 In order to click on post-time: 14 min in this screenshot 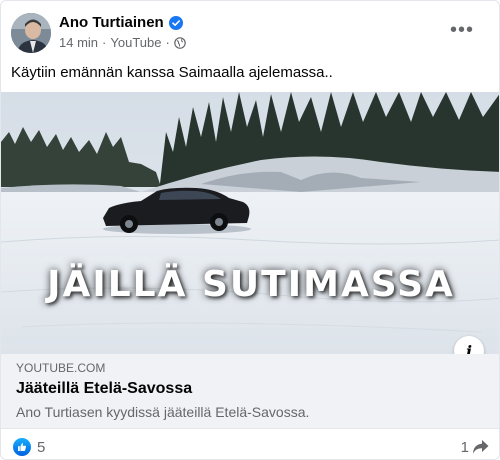, I will do `click(78, 42)`.